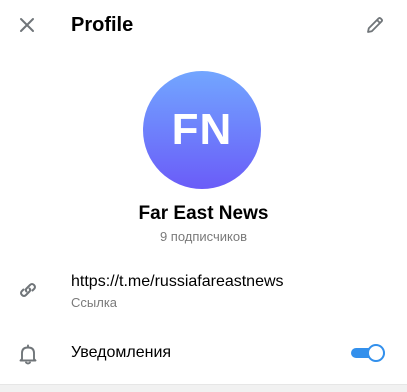  I want to click on close-button, so click(27, 25).